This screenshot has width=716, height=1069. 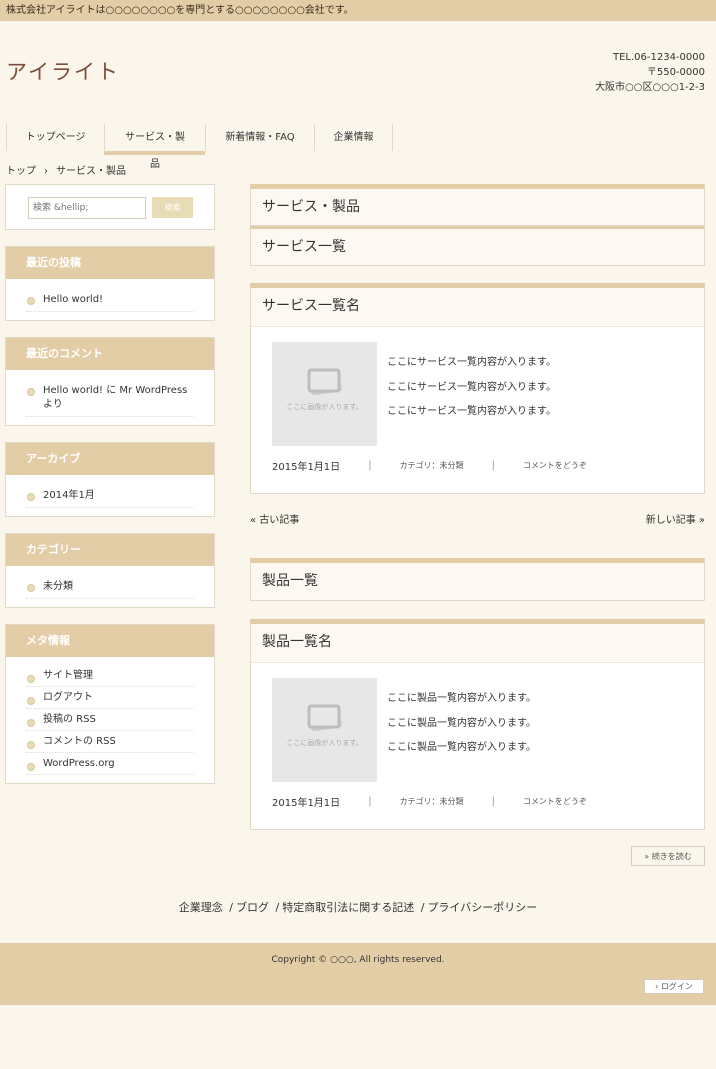 What do you see at coordinates (87, 208) in the screenshot?
I see `search-input` at bounding box center [87, 208].